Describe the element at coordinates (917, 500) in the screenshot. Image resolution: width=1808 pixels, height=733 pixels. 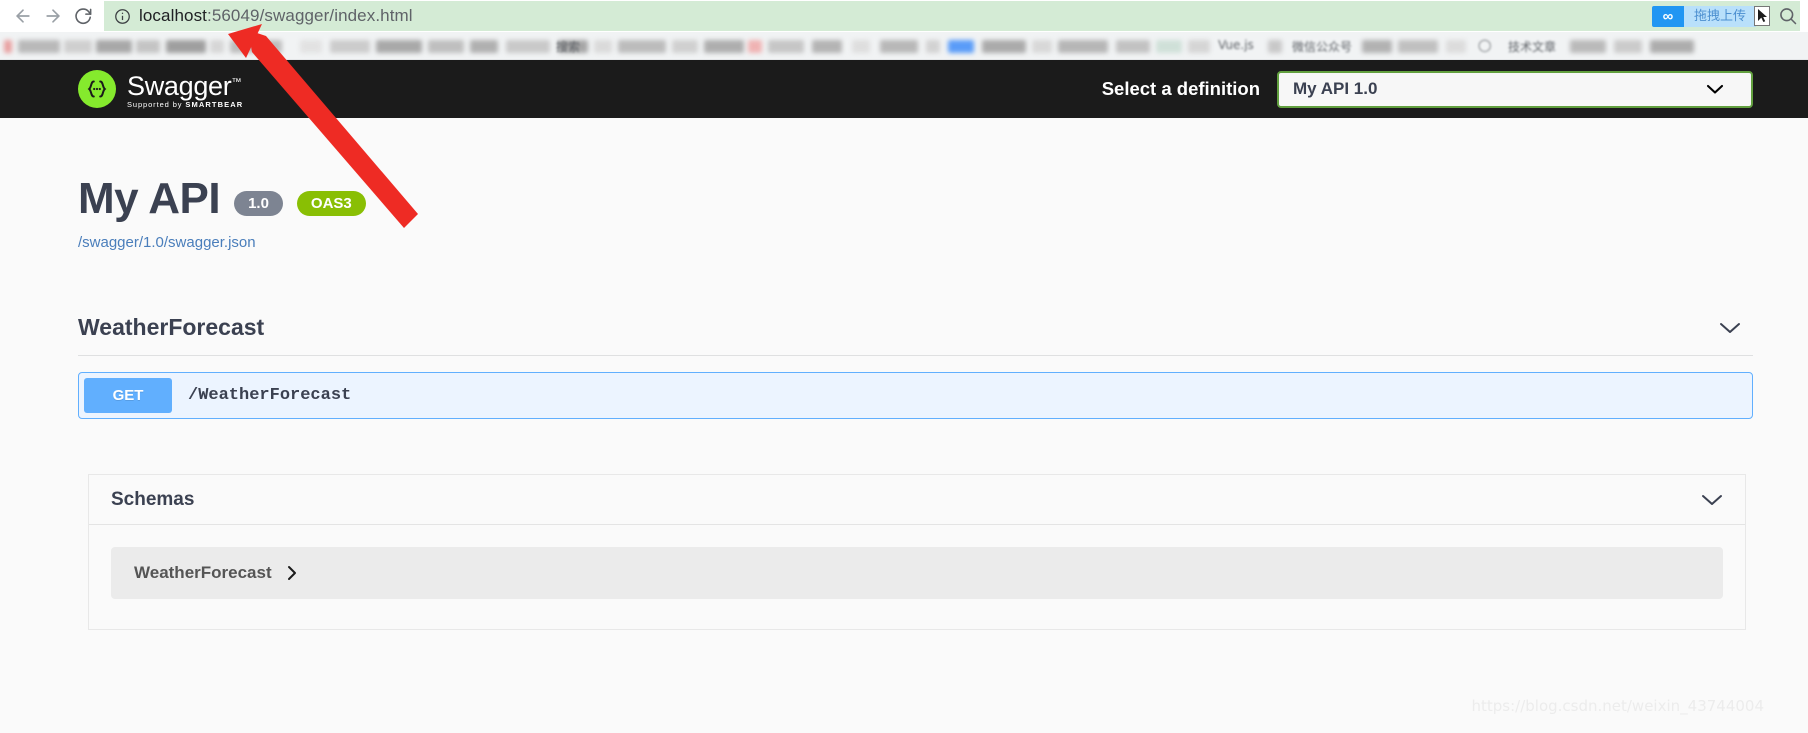
I see `schemas-header: Schemas` at that location.